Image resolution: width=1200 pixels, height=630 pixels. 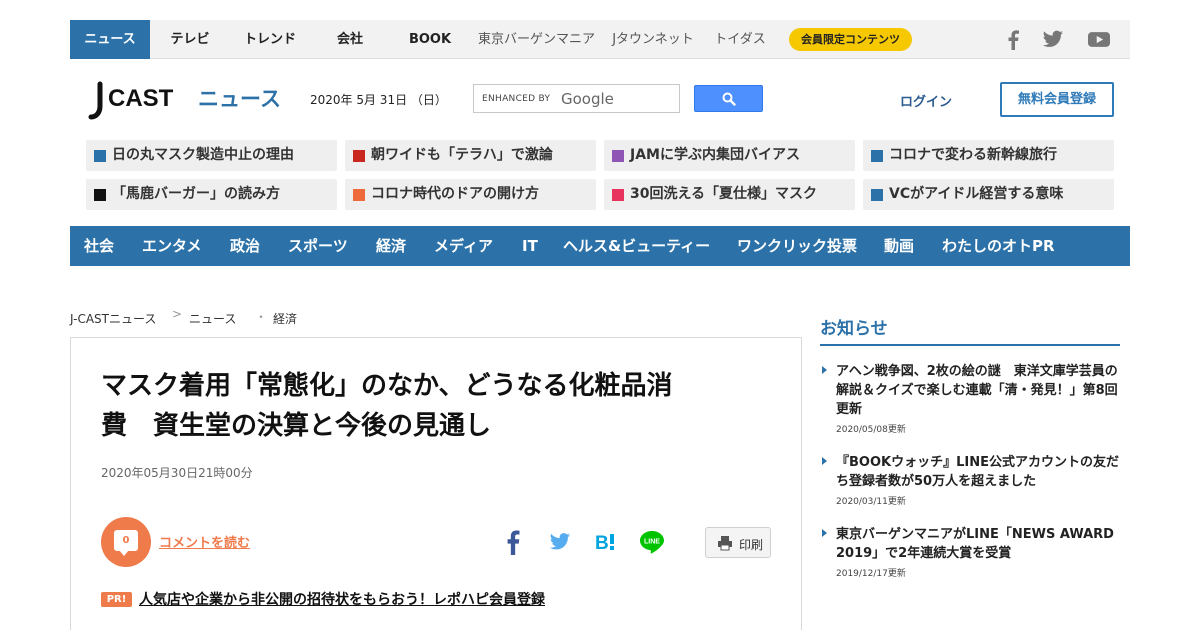 I want to click on svg-text: LINE, so click(x=652, y=542).